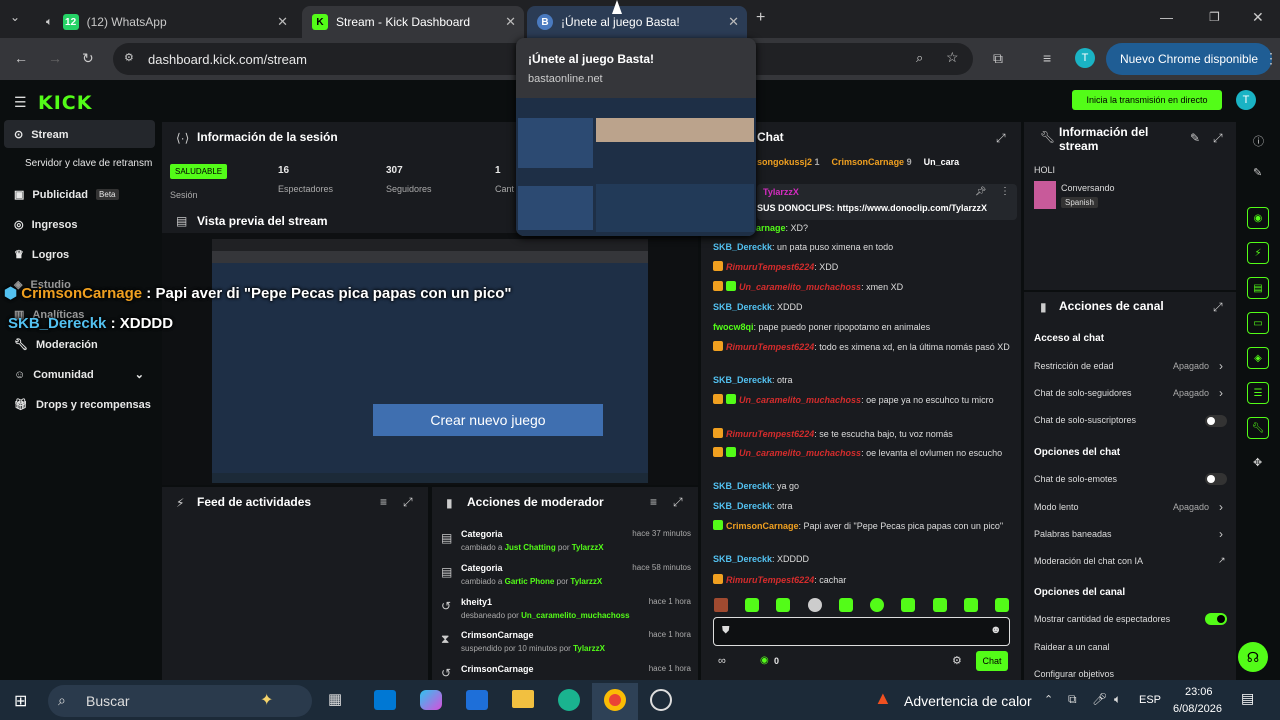  I want to click on minimize-button: —, so click(1166, 17).